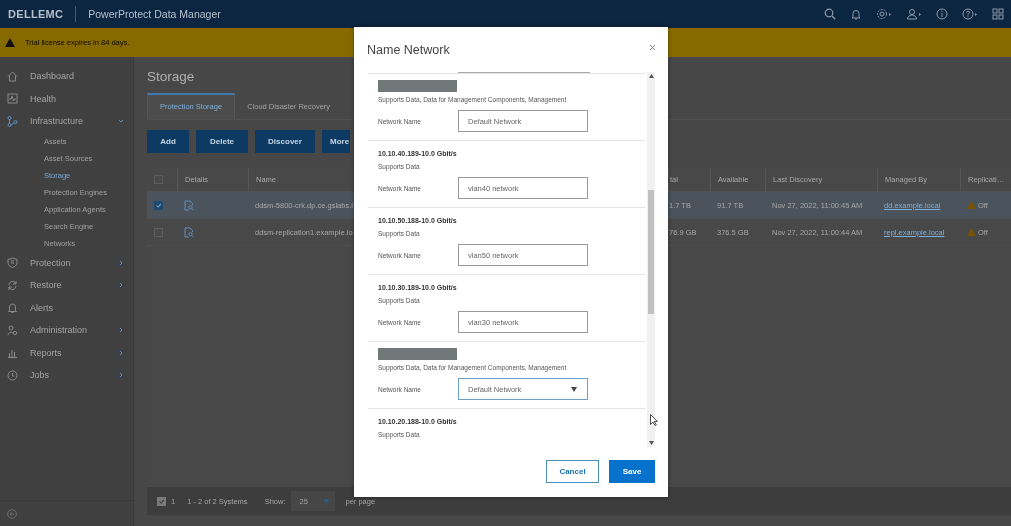 Image resolution: width=1011 pixels, height=526 pixels. I want to click on nav-item: Protection, so click(66, 262).